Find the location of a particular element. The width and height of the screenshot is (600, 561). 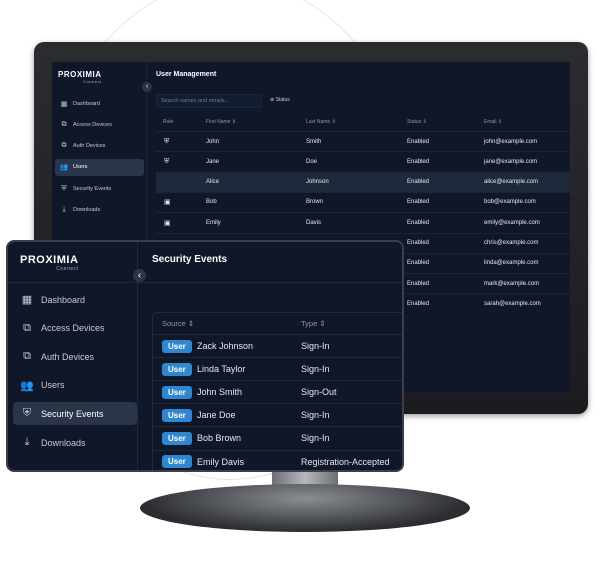

email: alice@example.com is located at coordinates (511, 182).